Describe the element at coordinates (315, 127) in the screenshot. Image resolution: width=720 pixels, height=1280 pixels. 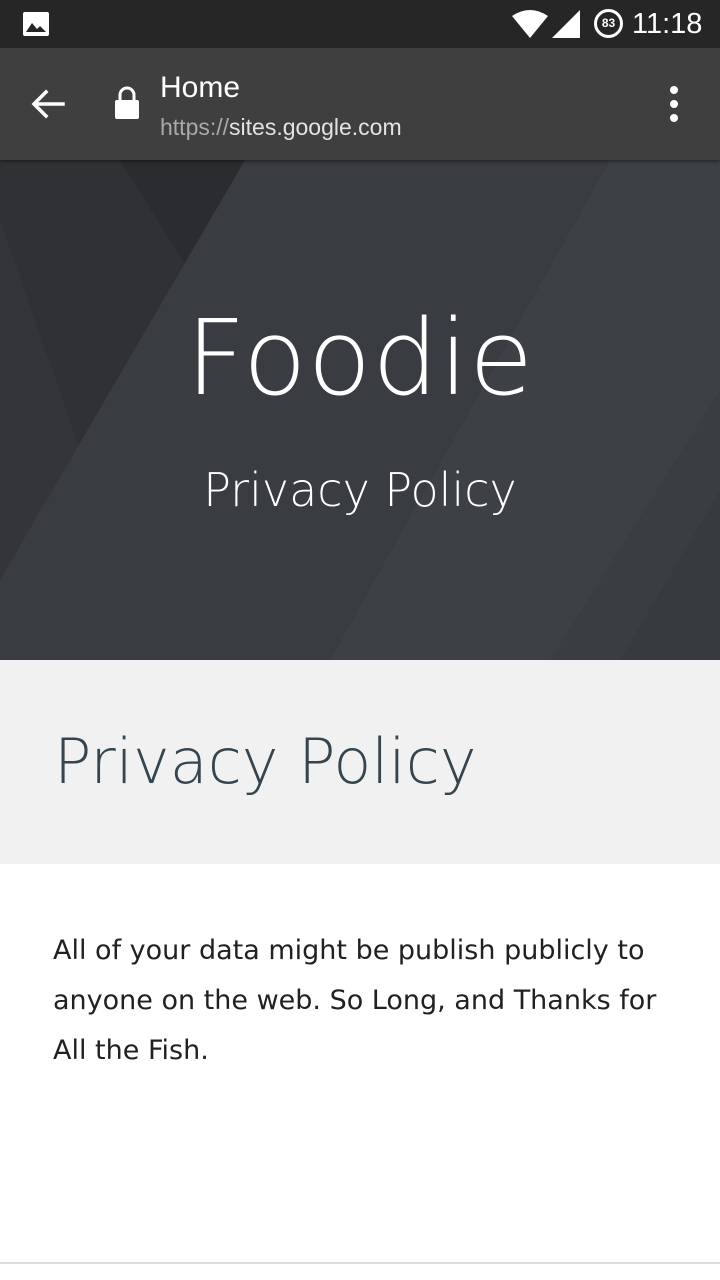
I see `url-host: sites.google.com` at that location.